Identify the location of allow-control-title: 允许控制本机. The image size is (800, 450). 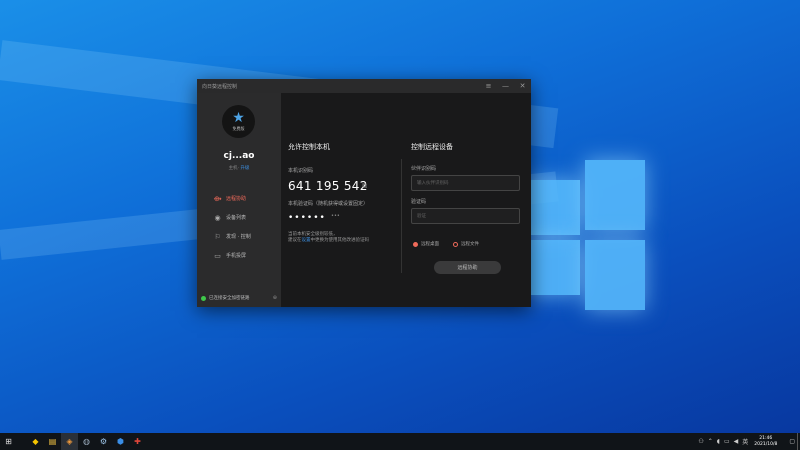
(309, 147).